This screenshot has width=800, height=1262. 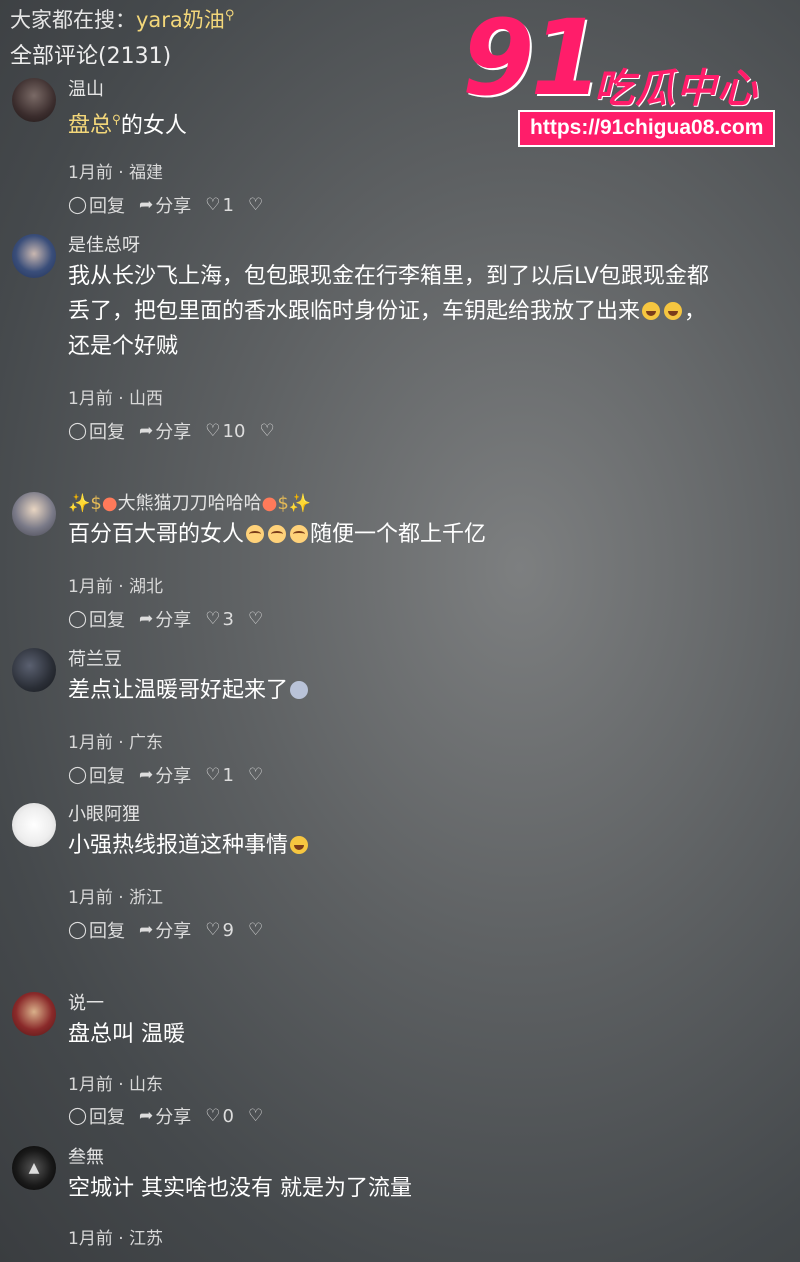 I want to click on comment-actions: ◯ 回复 ➦ 分享 ♡ 9 ♡, so click(x=165, y=930).